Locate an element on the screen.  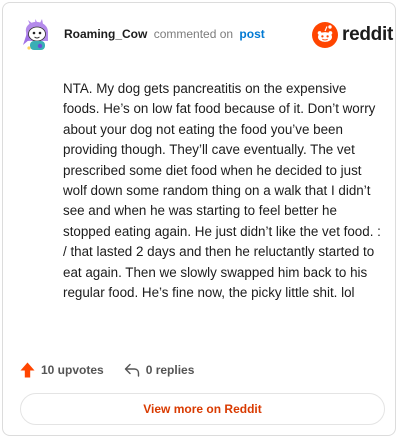
comment-header: Roaming_Cow commented on post is located at coordinates (164, 34).